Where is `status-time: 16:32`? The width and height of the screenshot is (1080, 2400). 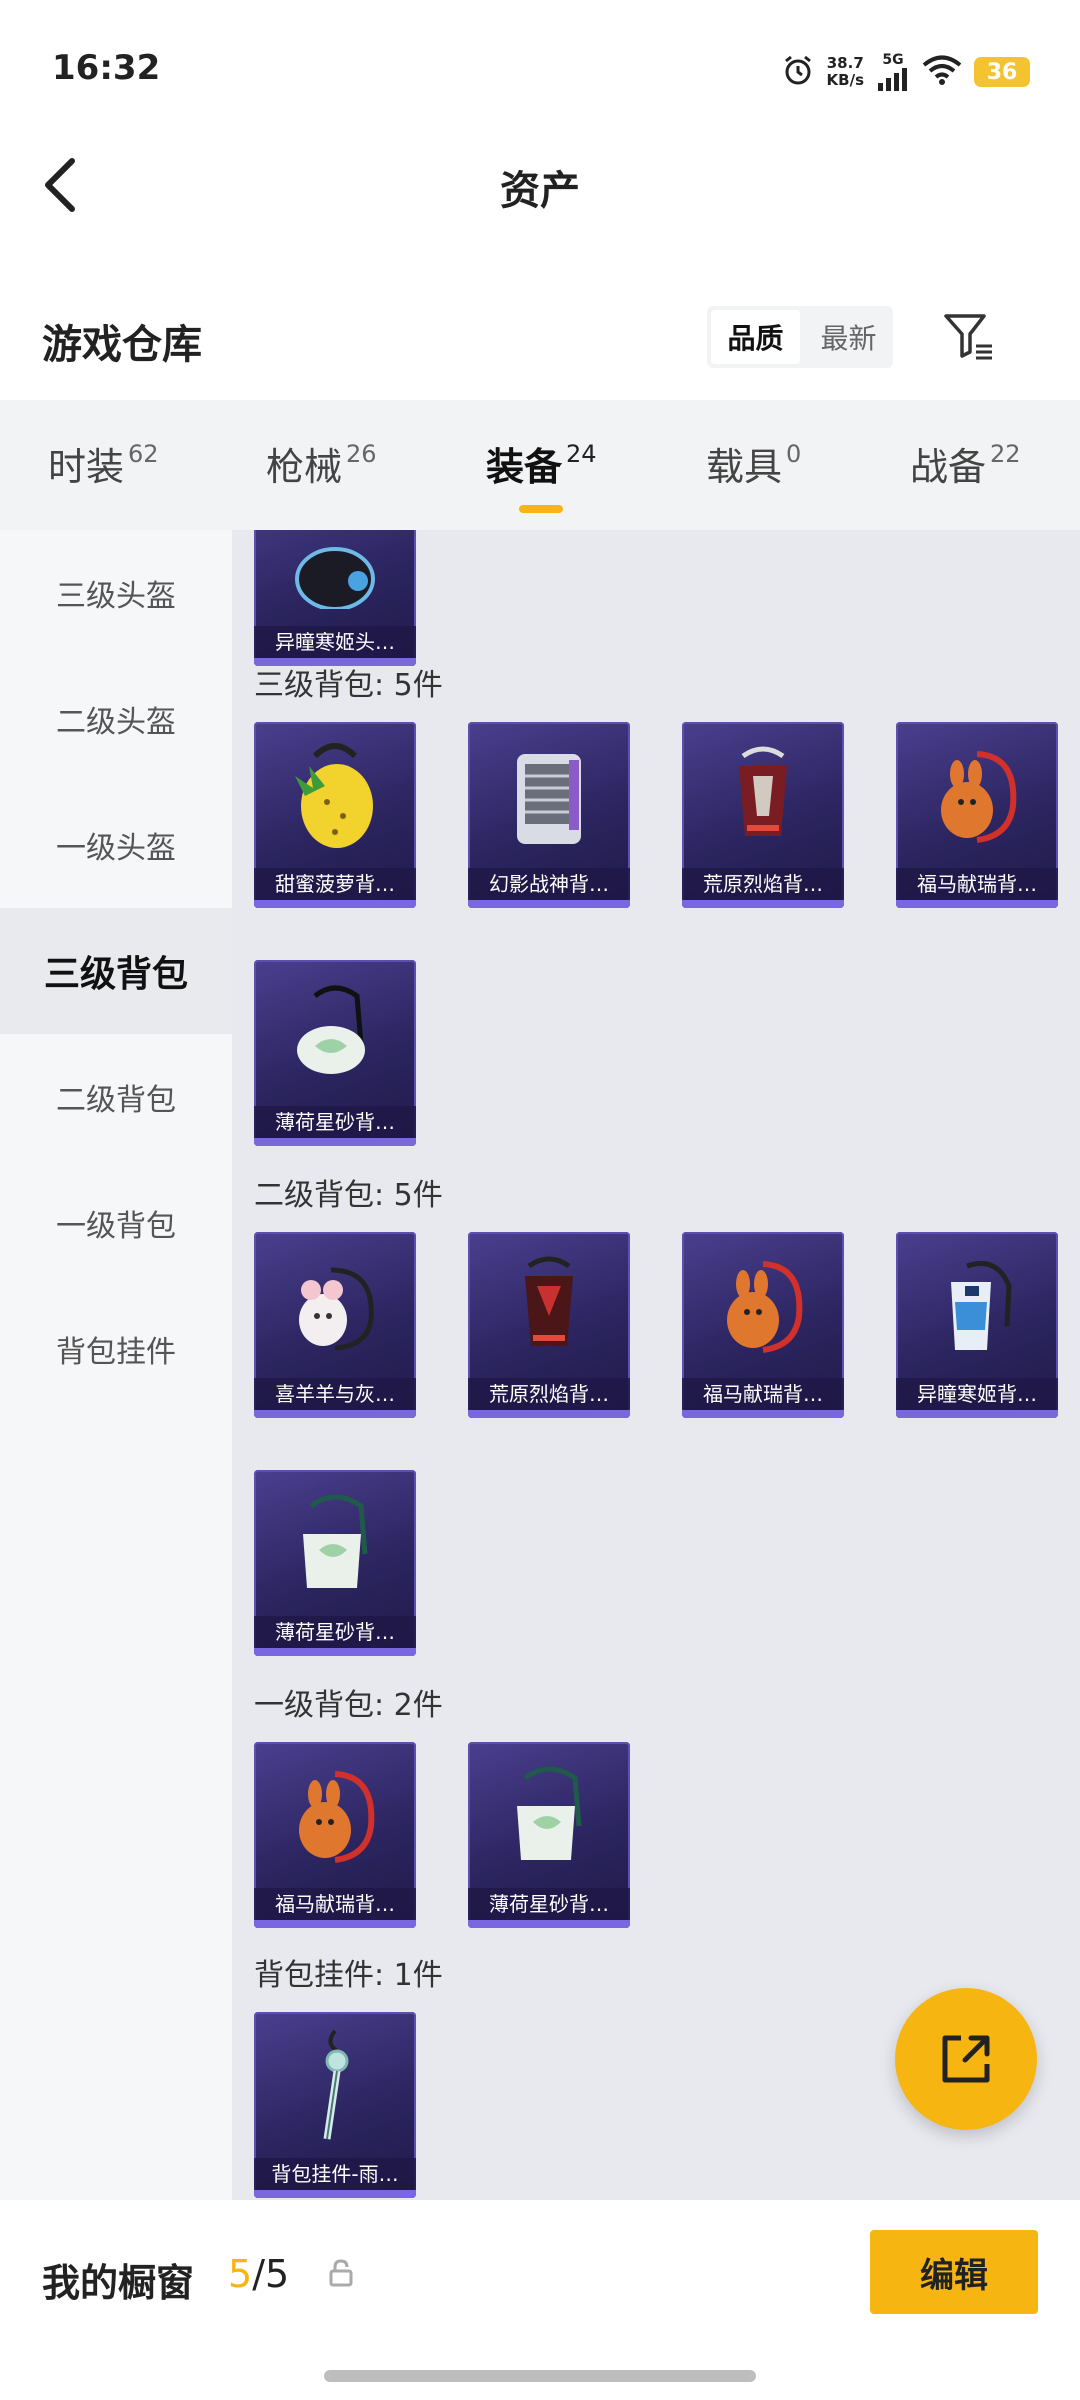 status-time: 16:32 is located at coordinates (106, 68).